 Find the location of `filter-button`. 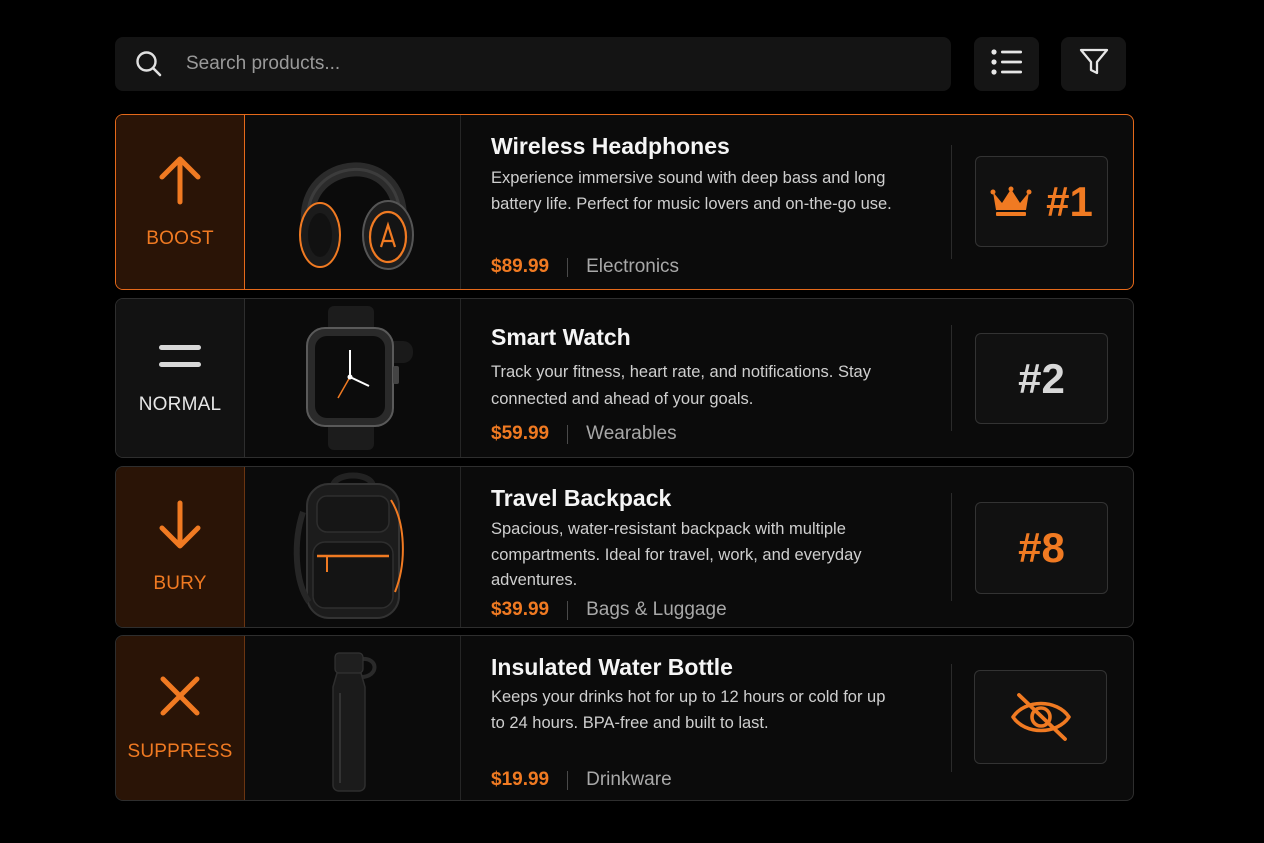

filter-button is located at coordinates (1093, 64).